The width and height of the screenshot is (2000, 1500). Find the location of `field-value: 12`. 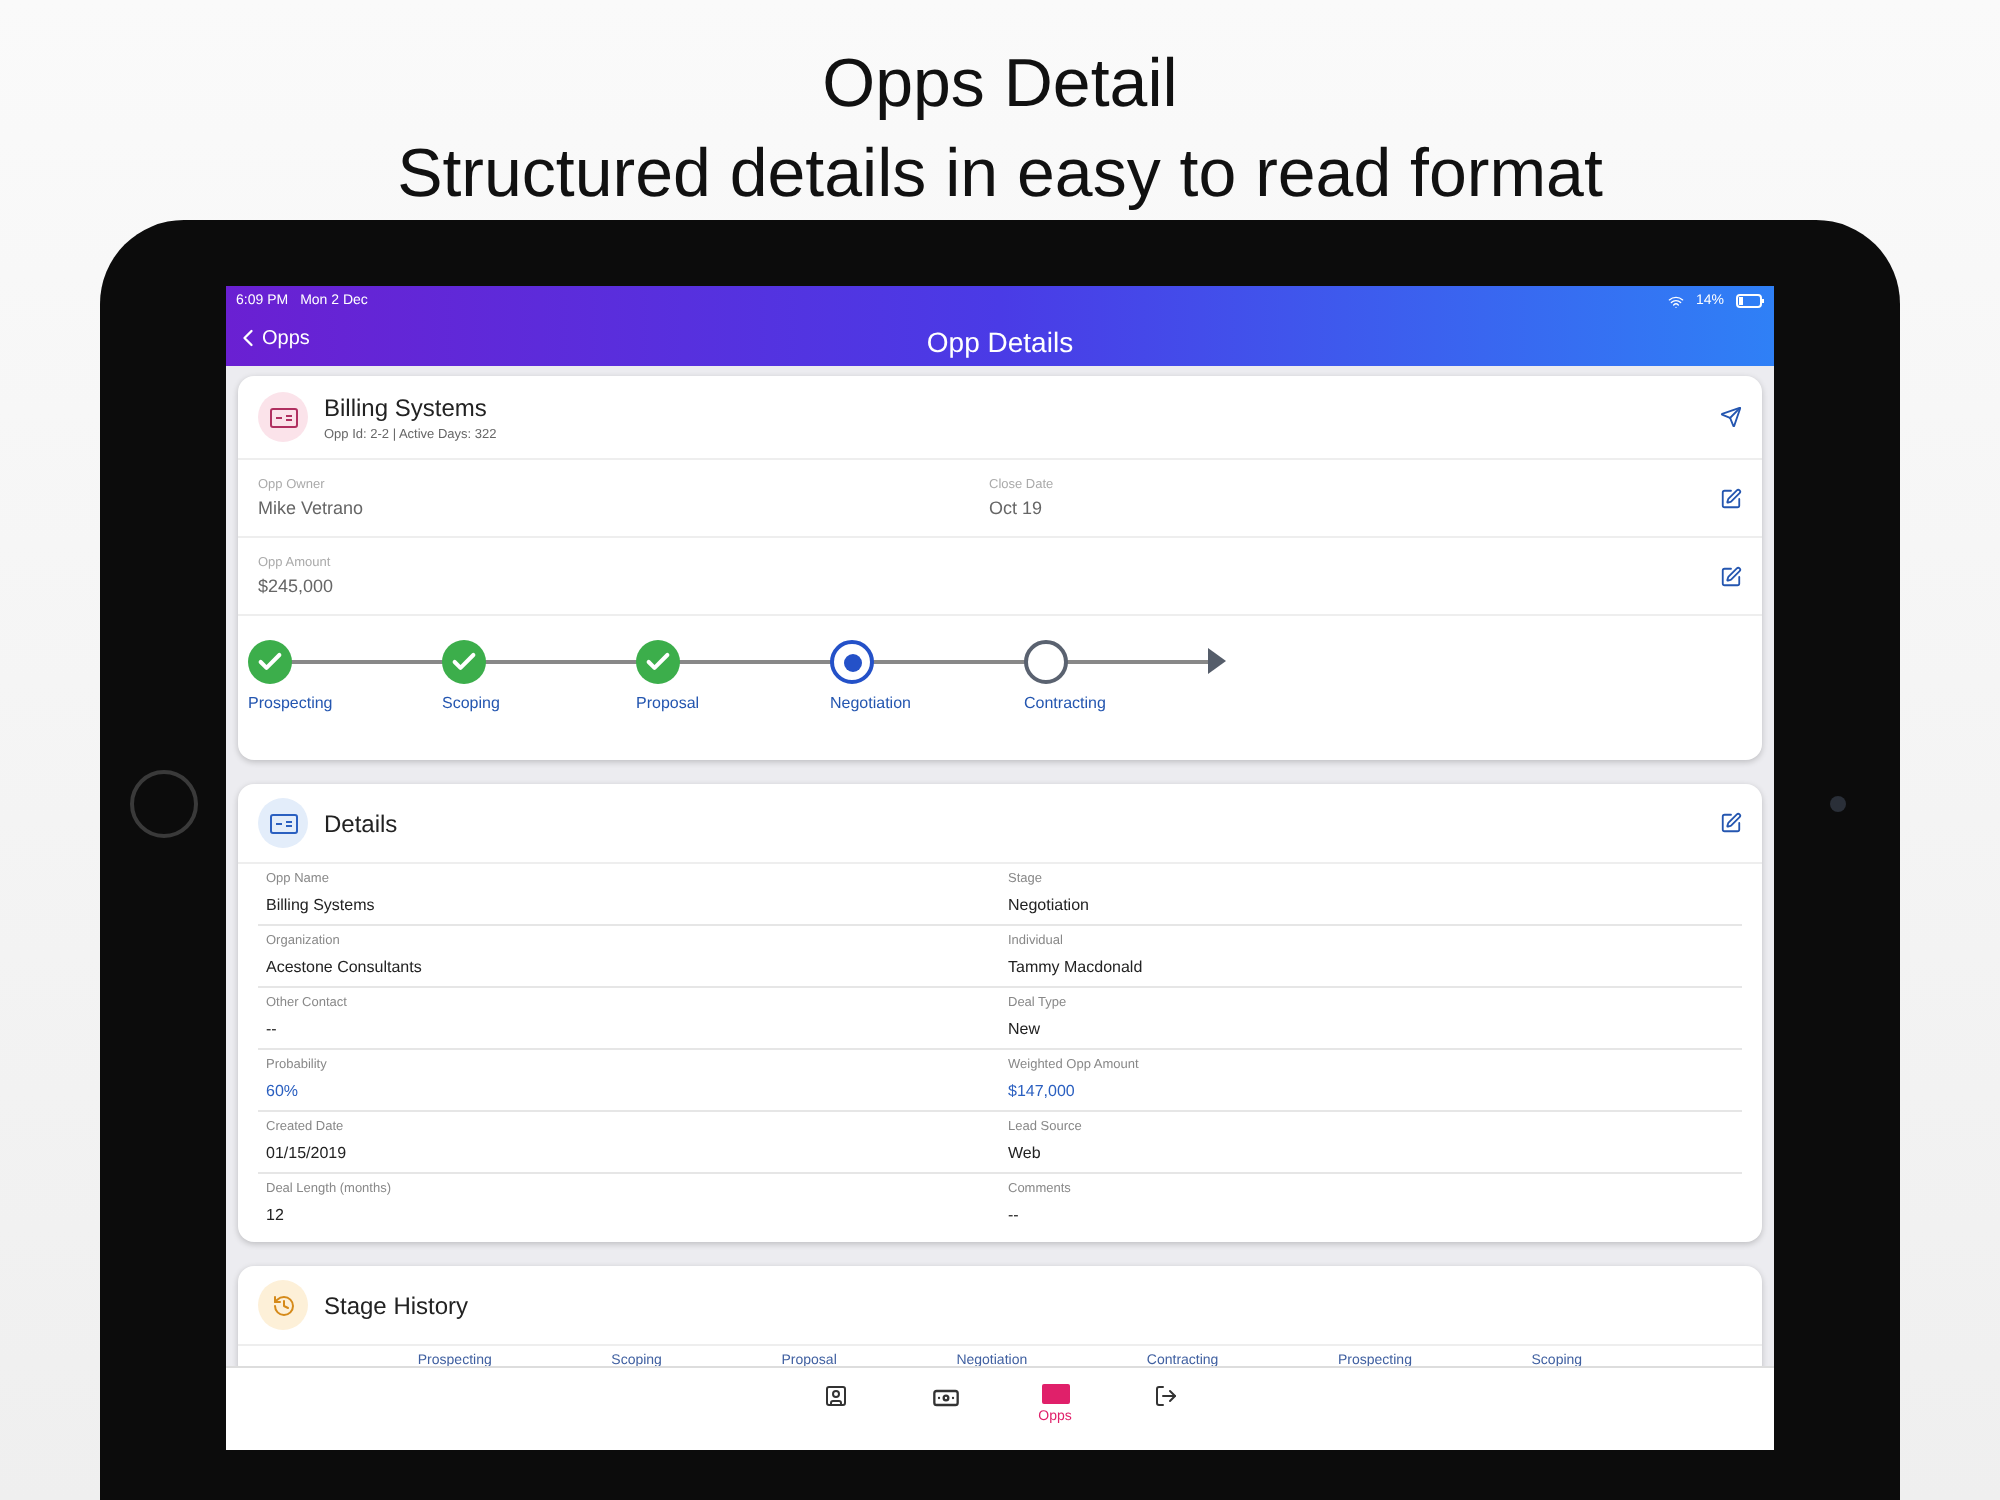

field-value: 12 is located at coordinates (276, 1215).